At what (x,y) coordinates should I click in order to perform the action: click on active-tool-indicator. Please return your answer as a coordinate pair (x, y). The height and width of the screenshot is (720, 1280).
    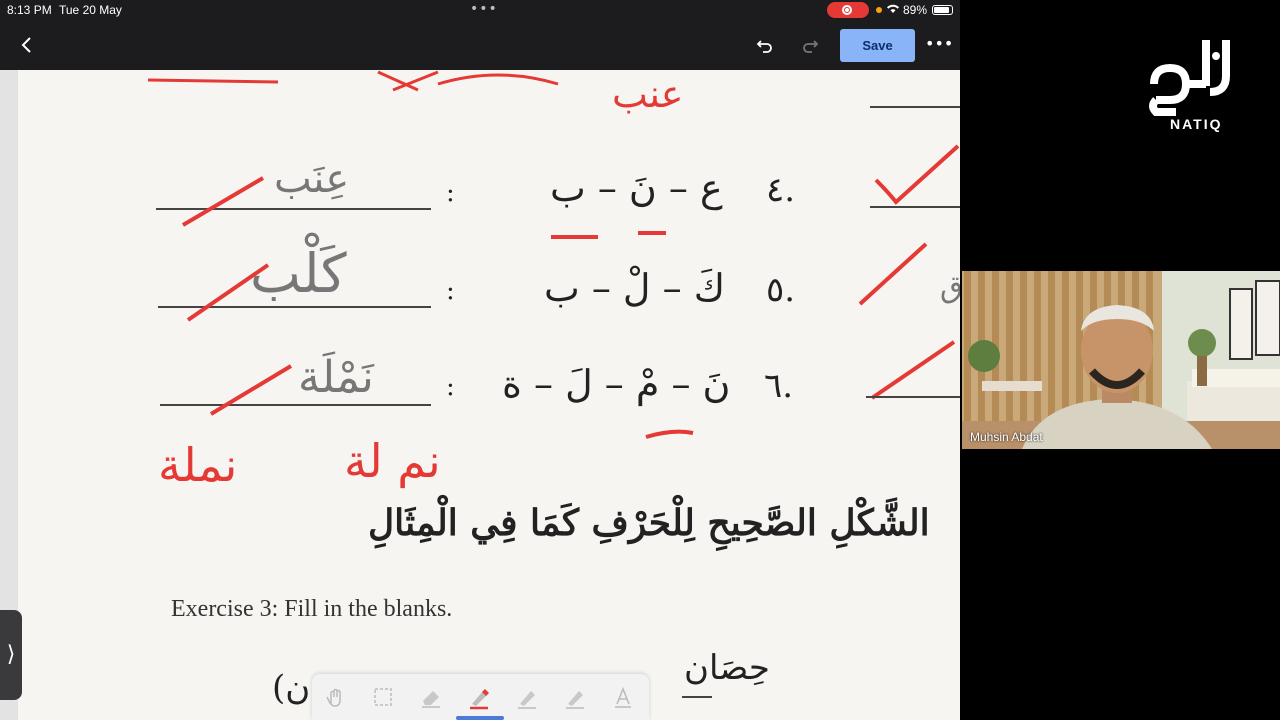
    Looking at the image, I should click on (480, 718).